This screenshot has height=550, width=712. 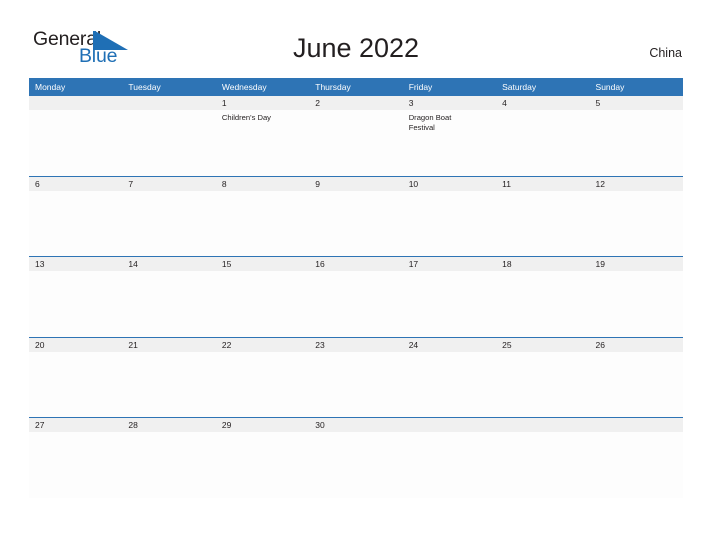 I want to click on day-cell-11: 11, so click(x=543, y=217).